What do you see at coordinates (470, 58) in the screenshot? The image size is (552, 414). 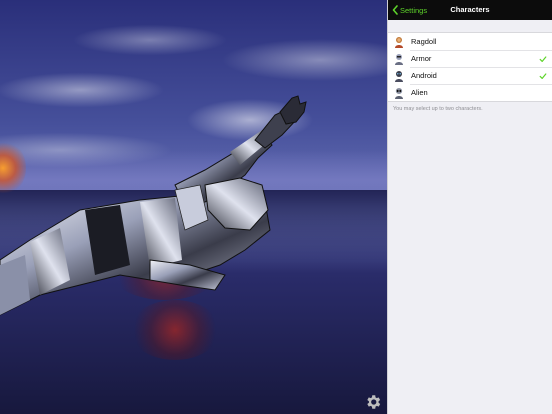 I see `character-row-armor: Armor` at bounding box center [470, 58].